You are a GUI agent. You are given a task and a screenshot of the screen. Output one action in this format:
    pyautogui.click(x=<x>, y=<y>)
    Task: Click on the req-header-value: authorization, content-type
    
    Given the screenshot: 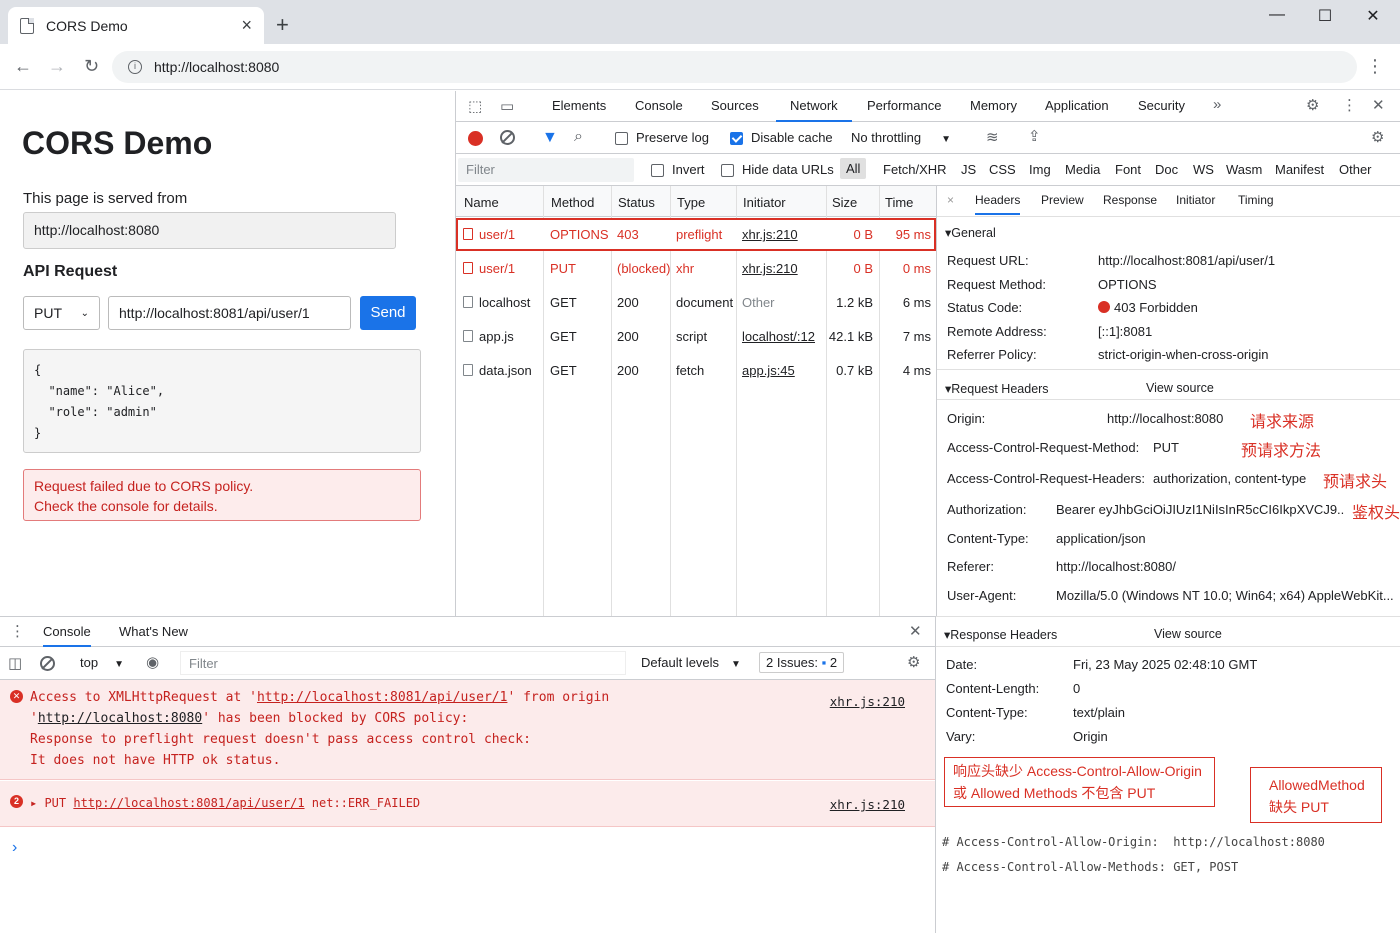 What is the action you would take?
    pyautogui.click(x=1230, y=478)
    